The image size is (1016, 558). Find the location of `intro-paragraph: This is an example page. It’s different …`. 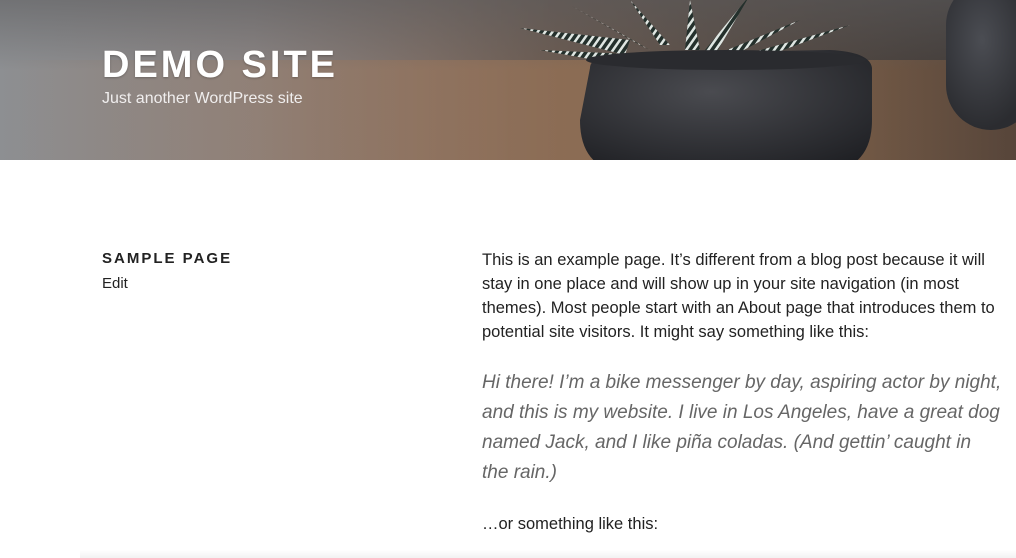

intro-paragraph: This is an example page. It’s different … is located at coordinates (738, 296).